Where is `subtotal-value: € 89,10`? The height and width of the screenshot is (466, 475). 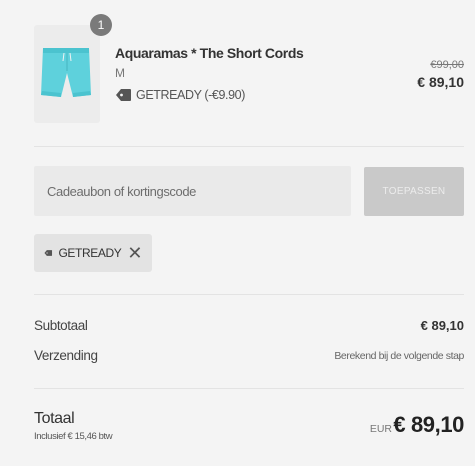 subtotal-value: € 89,10 is located at coordinates (442, 325).